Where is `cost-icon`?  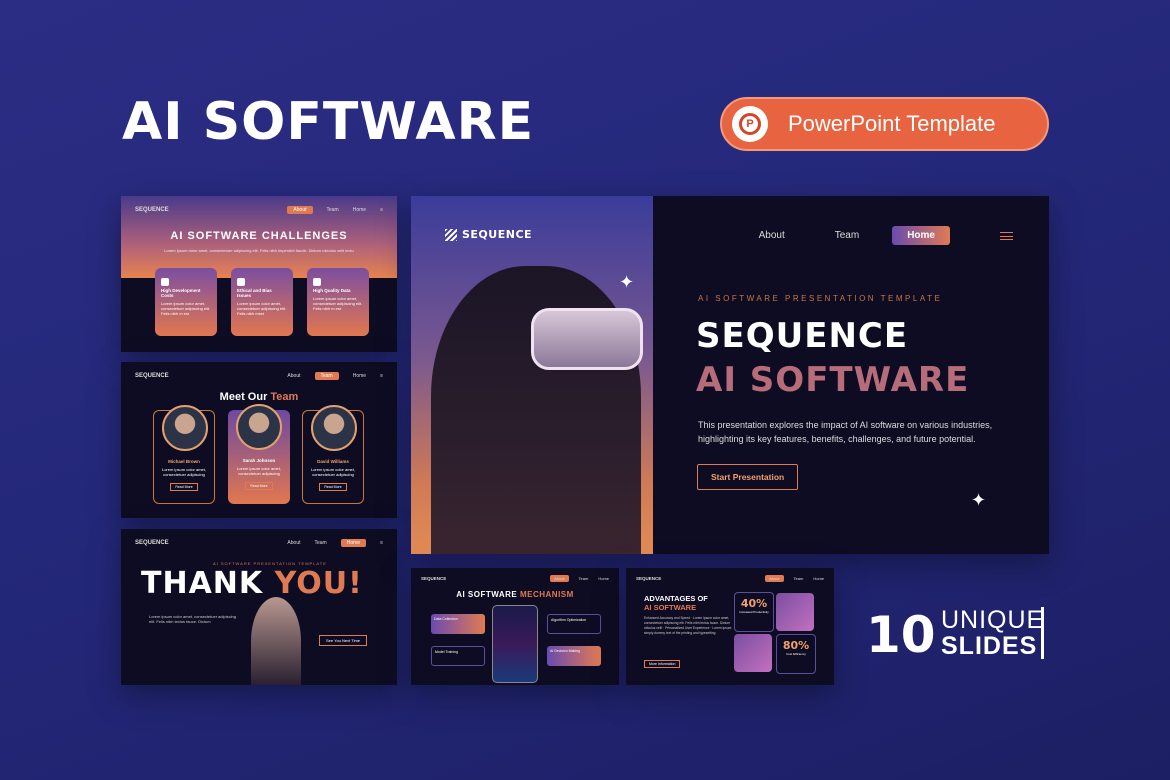
cost-icon is located at coordinates (165, 282).